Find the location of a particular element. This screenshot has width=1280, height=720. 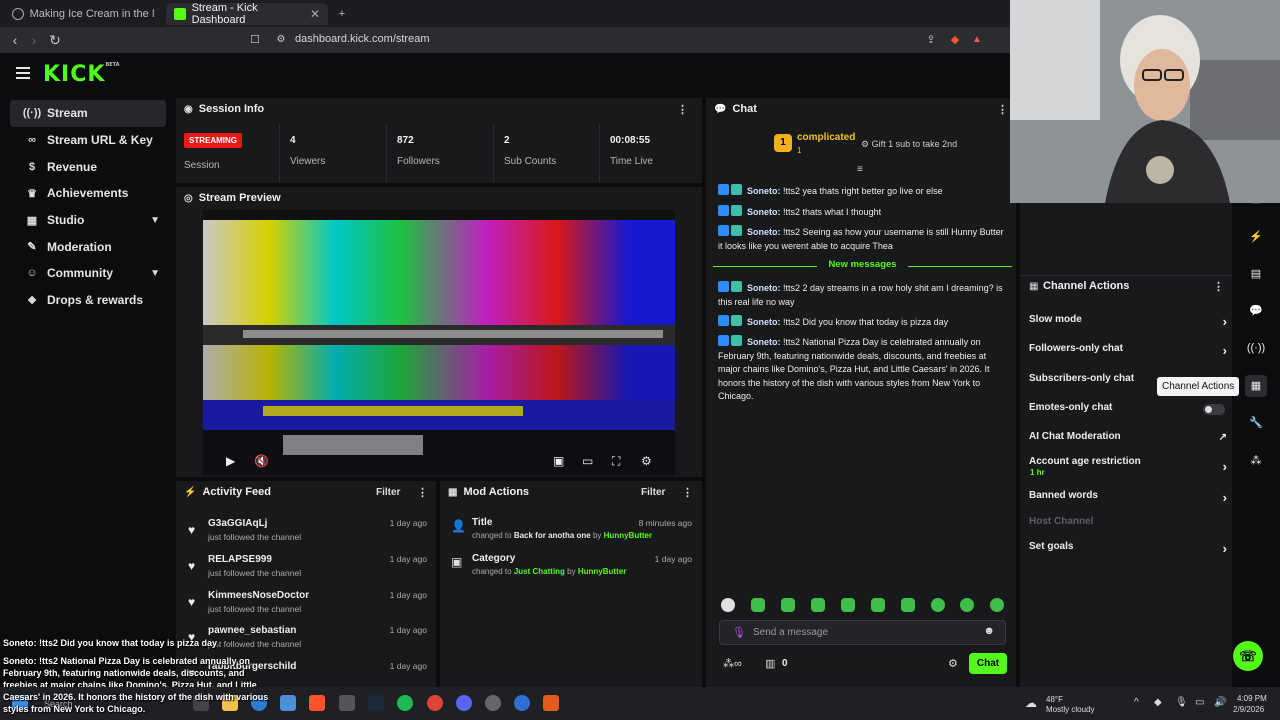

sidebar-item-community: ☺ Community ▼ is located at coordinates (88, 273).